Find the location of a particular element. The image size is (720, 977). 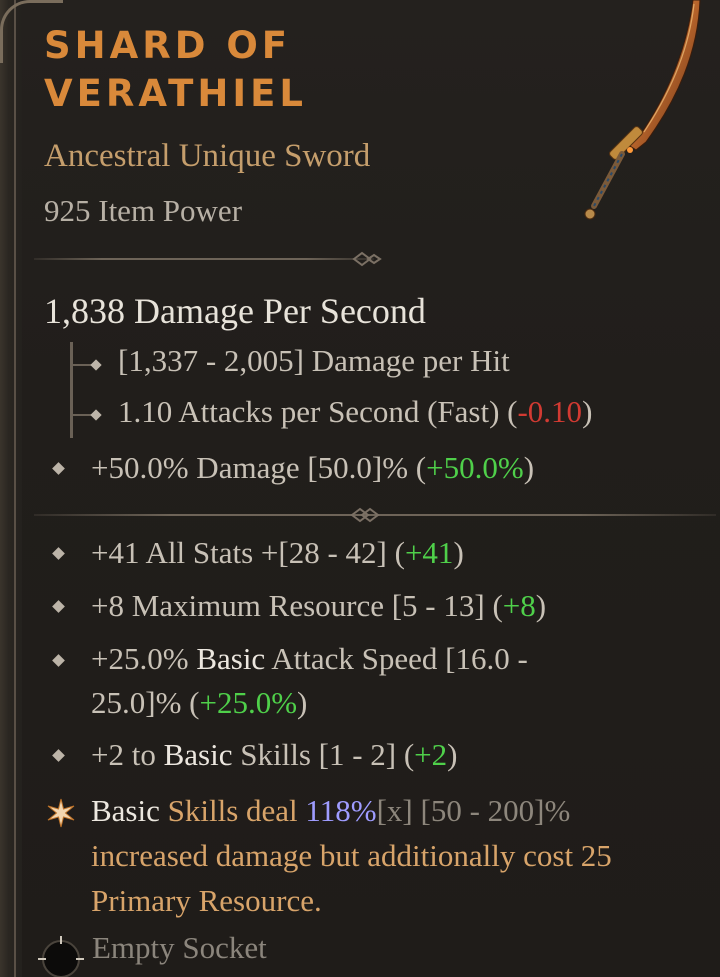

item-type: Ancestral Unique Sword is located at coordinates (207, 156).